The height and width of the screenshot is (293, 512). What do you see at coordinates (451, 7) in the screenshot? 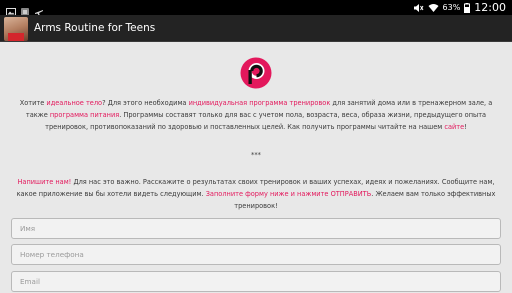
I see `battery-percent: 63%` at bounding box center [451, 7].